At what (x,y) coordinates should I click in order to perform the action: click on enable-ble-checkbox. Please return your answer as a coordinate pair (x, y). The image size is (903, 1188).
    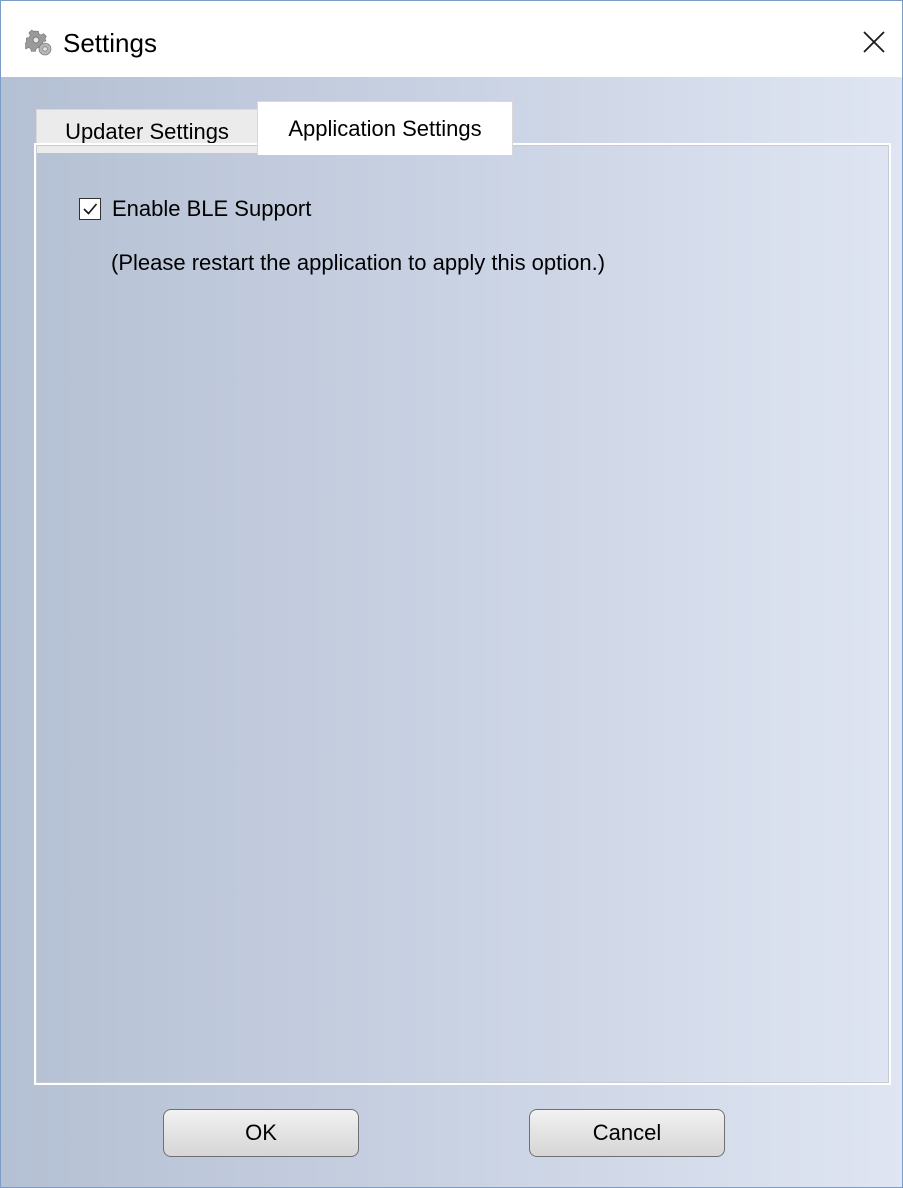
    Looking at the image, I should click on (90, 209).